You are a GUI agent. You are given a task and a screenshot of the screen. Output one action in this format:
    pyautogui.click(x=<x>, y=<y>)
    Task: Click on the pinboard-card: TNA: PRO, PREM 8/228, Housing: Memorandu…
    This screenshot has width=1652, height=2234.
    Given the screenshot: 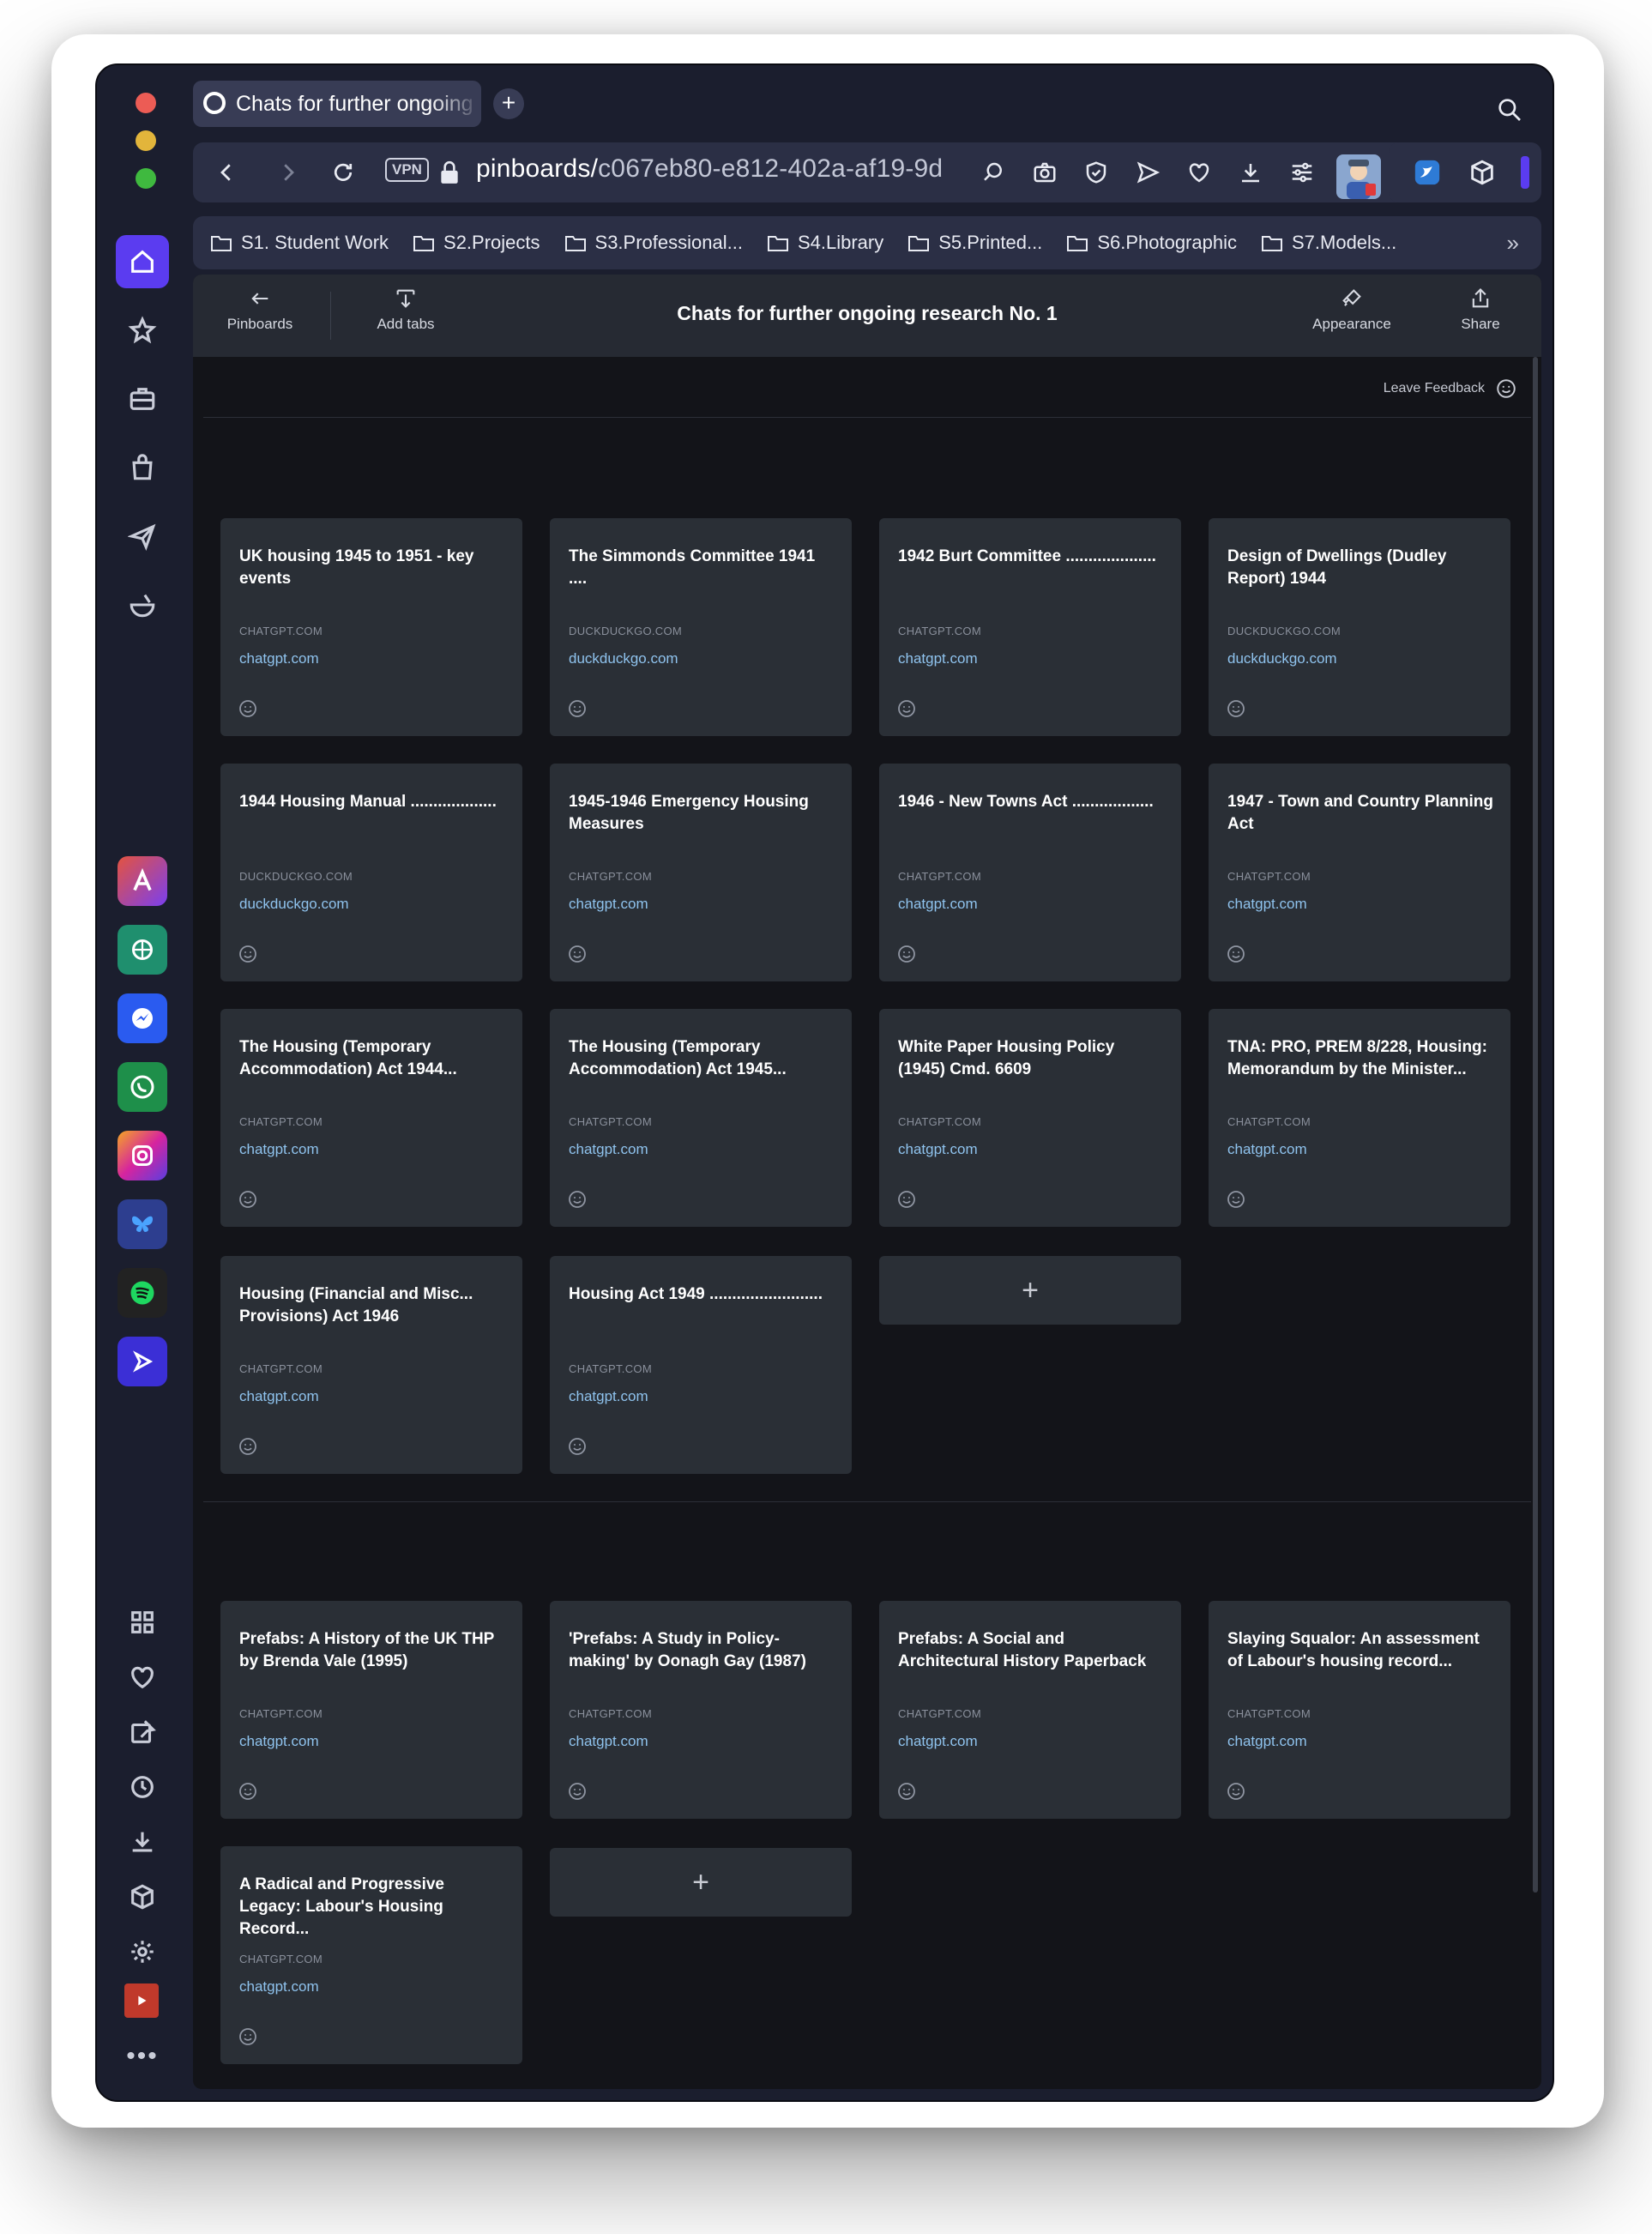 What is the action you would take?
    pyautogui.click(x=1359, y=1118)
    